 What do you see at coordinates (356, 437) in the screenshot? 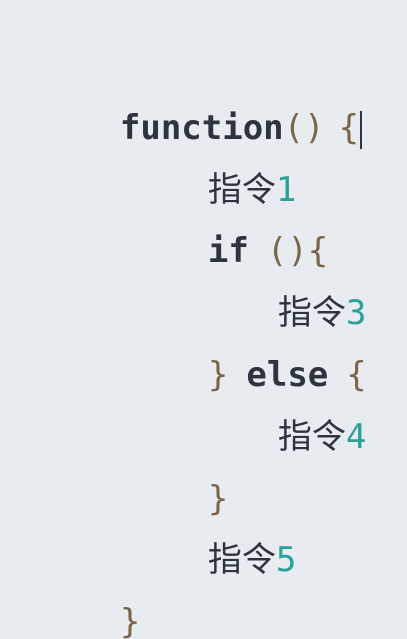
I see `instruction-number: 4` at bounding box center [356, 437].